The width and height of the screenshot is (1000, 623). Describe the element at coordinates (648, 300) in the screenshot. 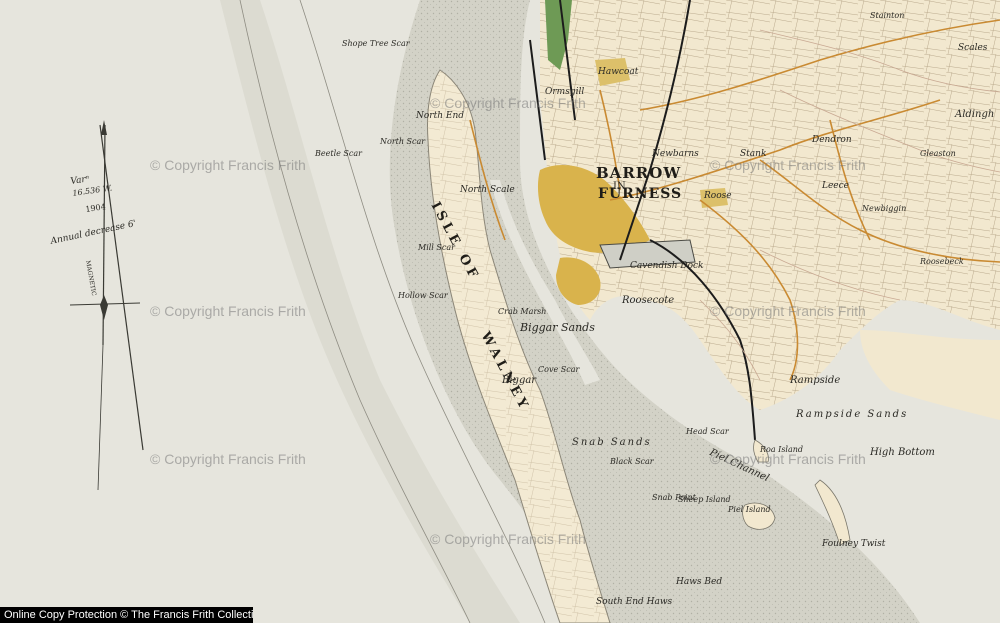

I see `label-roosecote: Roosecote` at that location.